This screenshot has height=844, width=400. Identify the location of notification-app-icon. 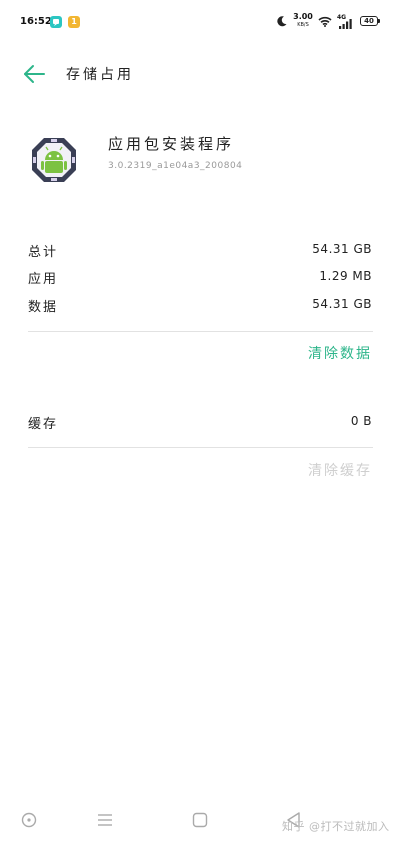
(56, 22).